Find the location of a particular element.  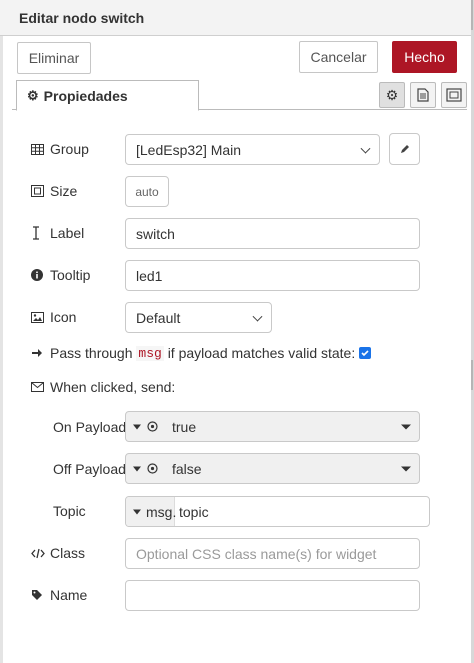

on-payload-input: true is located at coordinates (272, 426).